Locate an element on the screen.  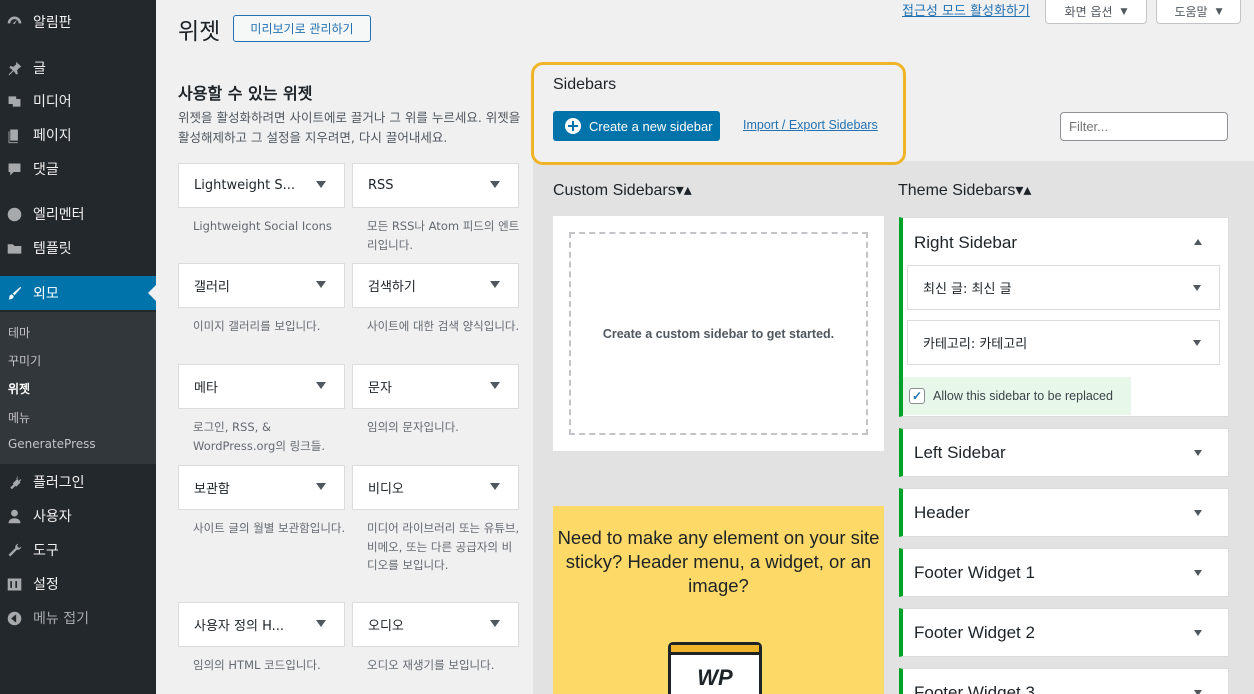
allow-replace-row: ✓ Allow this sidebar to be replaced is located at coordinates (1017, 396).